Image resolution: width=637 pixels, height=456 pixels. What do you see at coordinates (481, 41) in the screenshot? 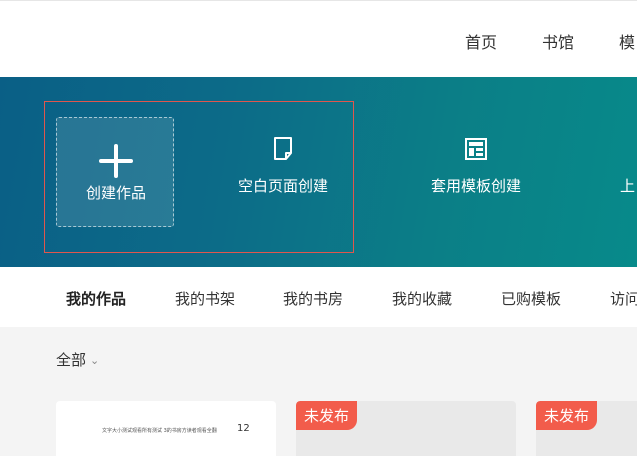
I see `nav-home: 首页` at bounding box center [481, 41].